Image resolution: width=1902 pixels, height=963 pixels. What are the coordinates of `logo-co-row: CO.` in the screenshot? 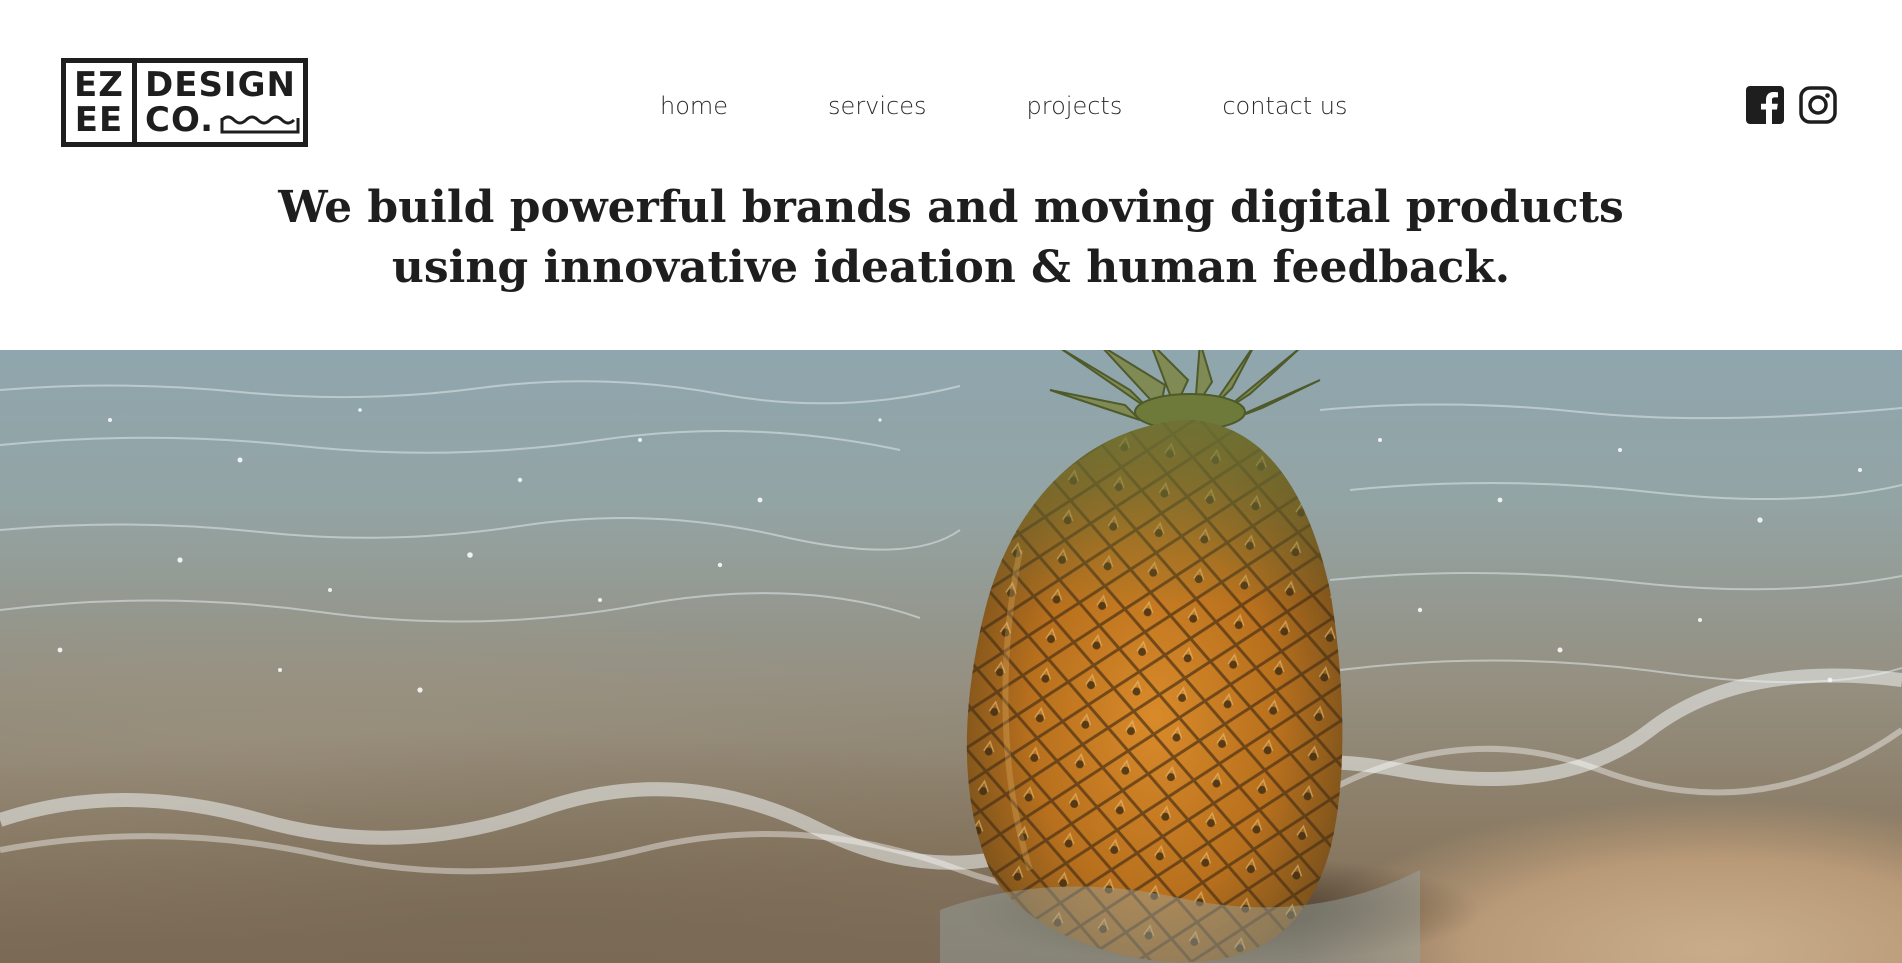 It's located at (224, 119).